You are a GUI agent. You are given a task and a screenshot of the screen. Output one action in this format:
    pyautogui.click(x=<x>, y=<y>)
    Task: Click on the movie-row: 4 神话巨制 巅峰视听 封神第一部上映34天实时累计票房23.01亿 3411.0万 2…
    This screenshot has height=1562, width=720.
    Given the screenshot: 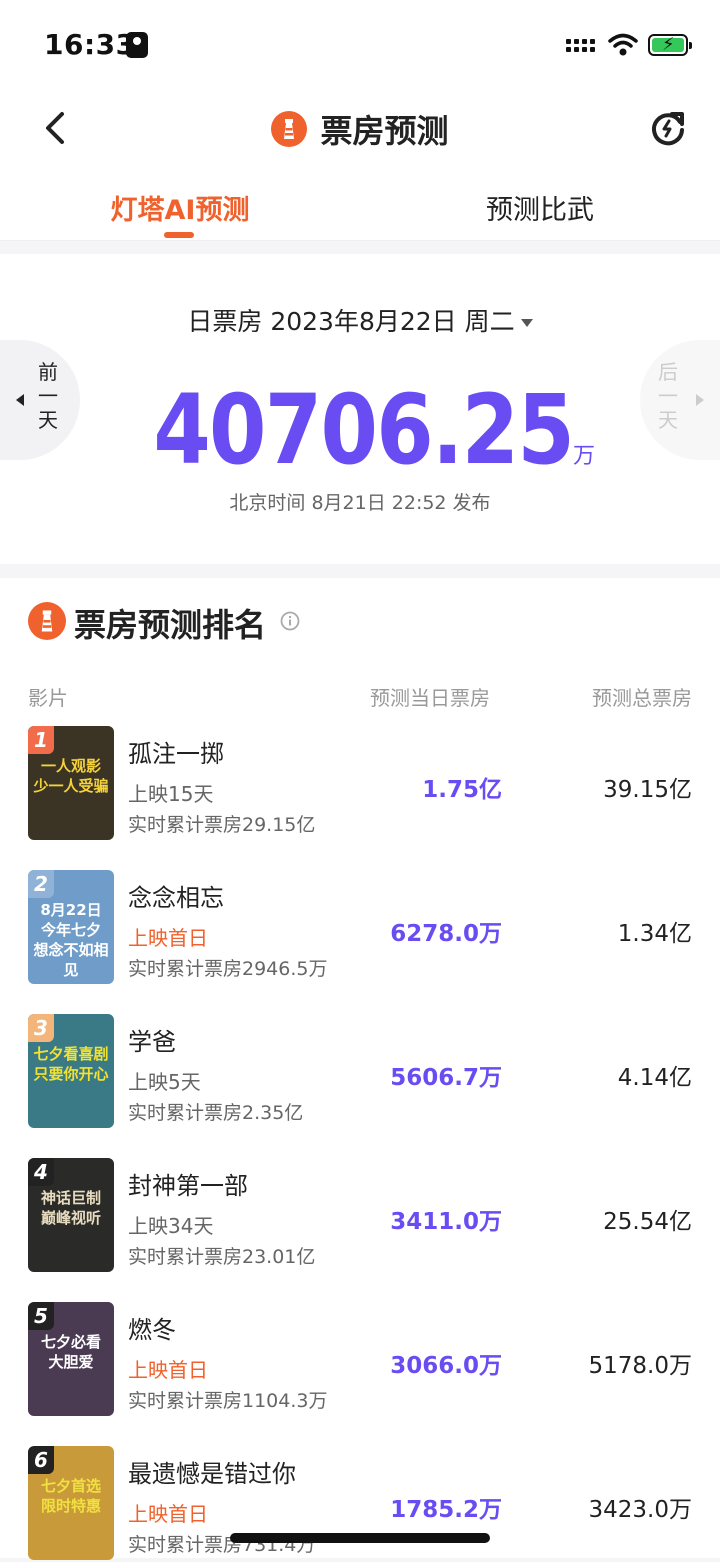 What is the action you would take?
    pyautogui.click(x=360, y=1216)
    